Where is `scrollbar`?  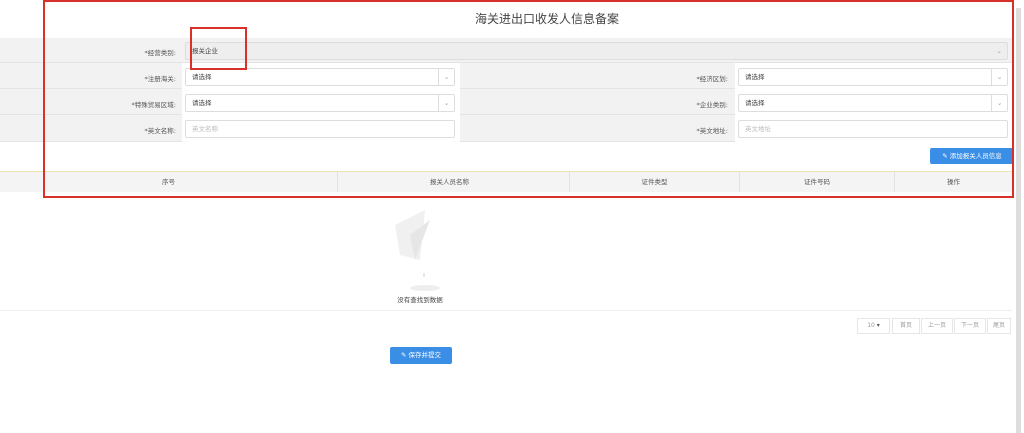
scrollbar is located at coordinates (1018, 220).